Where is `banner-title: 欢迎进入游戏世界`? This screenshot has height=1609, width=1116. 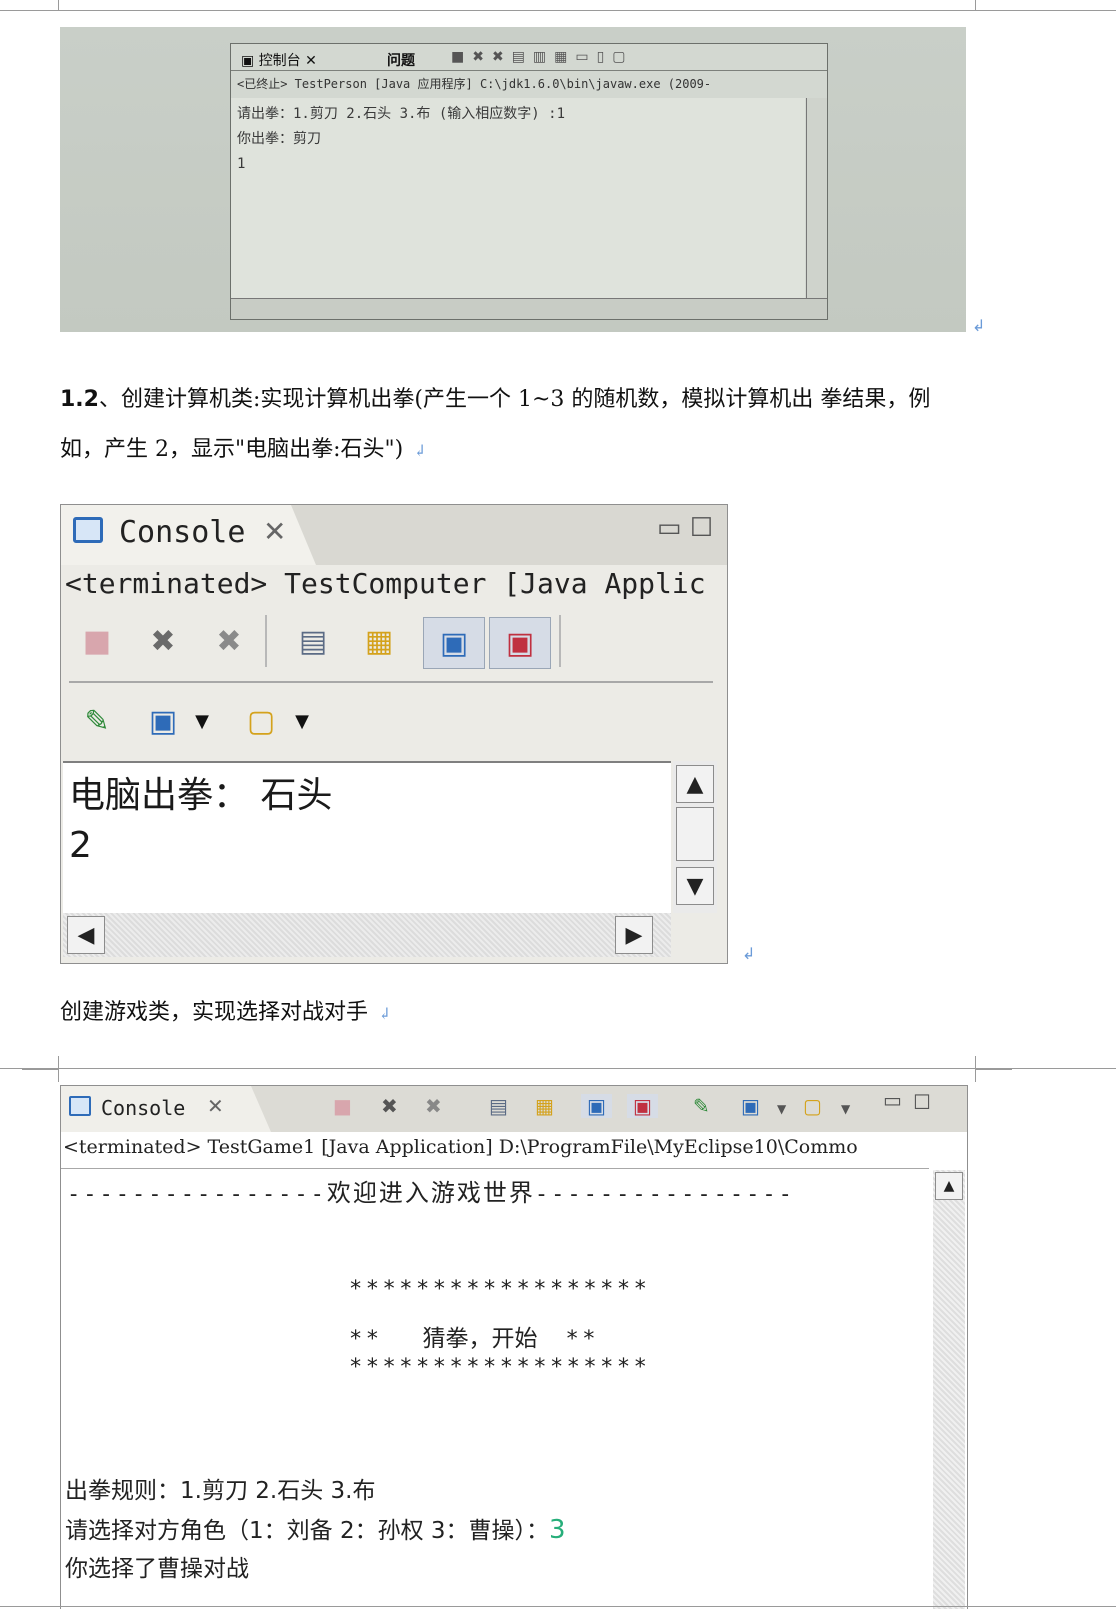
banner-title: 欢迎进入游戏世界 is located at coordinates (430, 1193).